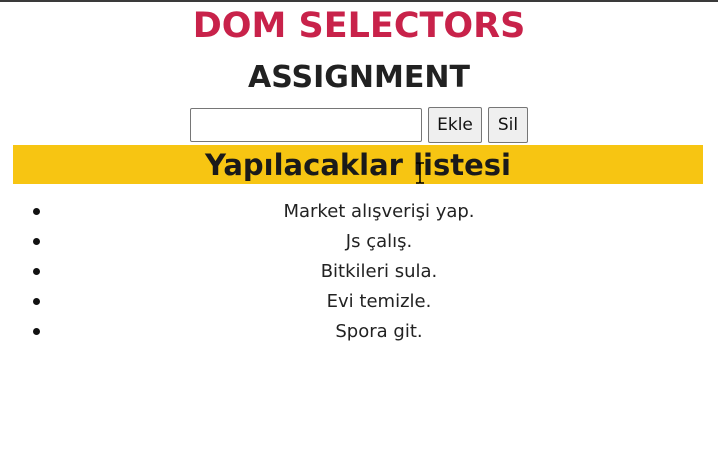 The image size is (718, 466). What do you see at coordinates (379, 211) in the screenshot?
I see `list-item-label: Market alışverişi yap.` at bounding box center [379, 211].